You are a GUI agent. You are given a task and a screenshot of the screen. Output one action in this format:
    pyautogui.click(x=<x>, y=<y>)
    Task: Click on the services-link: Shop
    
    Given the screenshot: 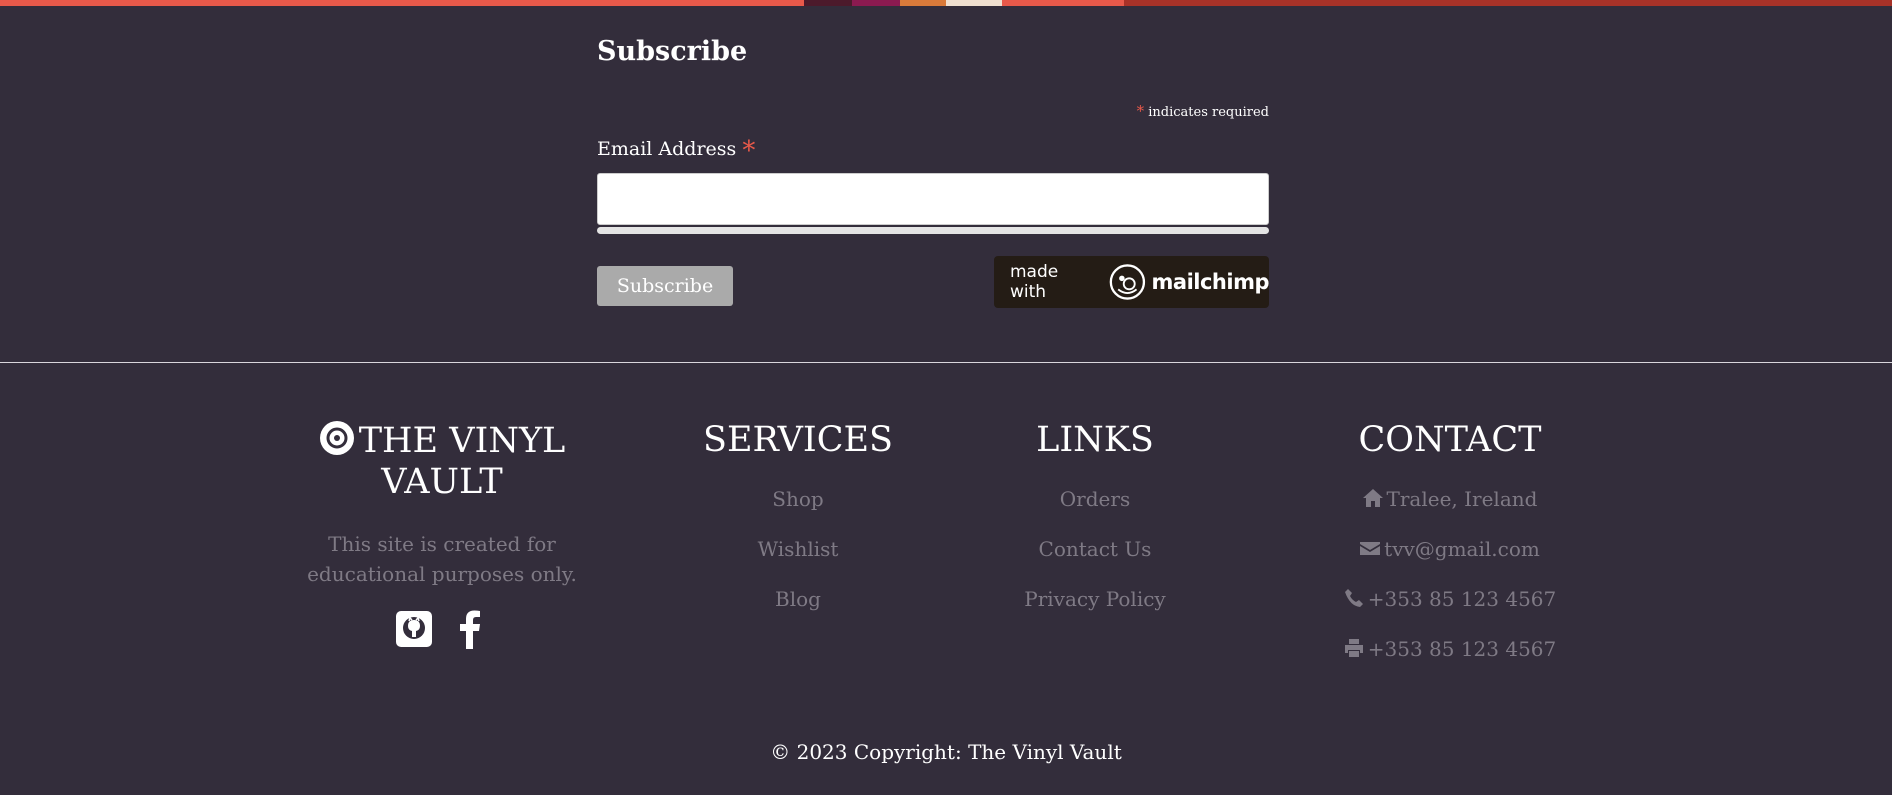 What is the action you would take?
    pyautogui.click(x=798, y=512)
    